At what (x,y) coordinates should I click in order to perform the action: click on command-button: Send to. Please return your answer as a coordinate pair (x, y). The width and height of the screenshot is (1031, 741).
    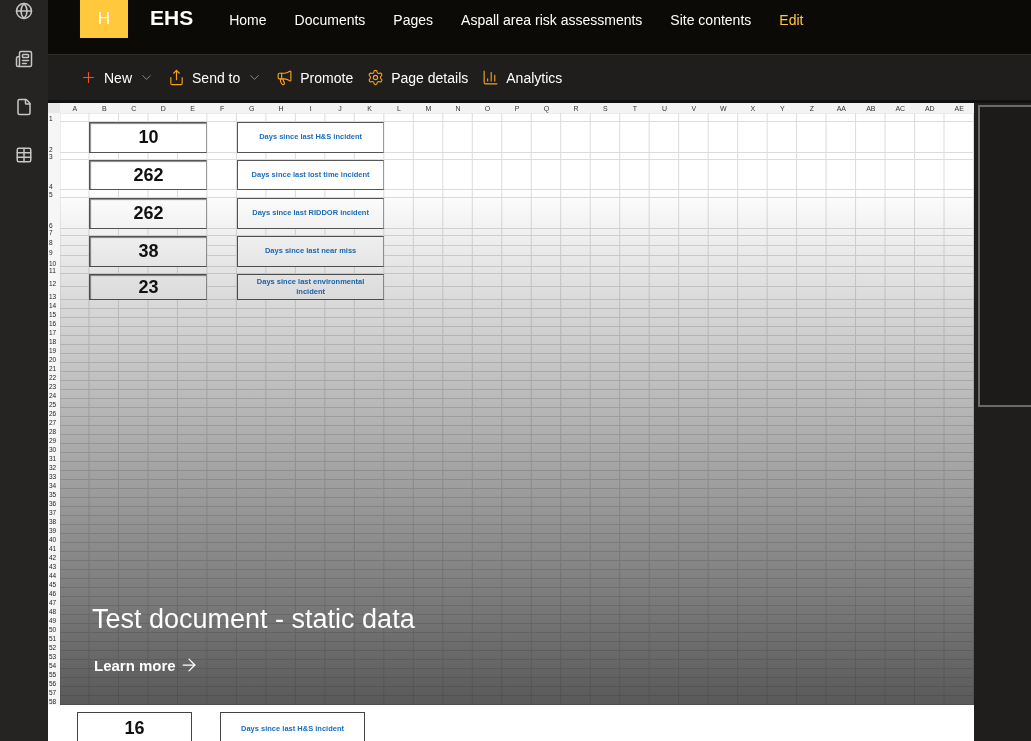
    Looking at the image, I should click on (215, 77).